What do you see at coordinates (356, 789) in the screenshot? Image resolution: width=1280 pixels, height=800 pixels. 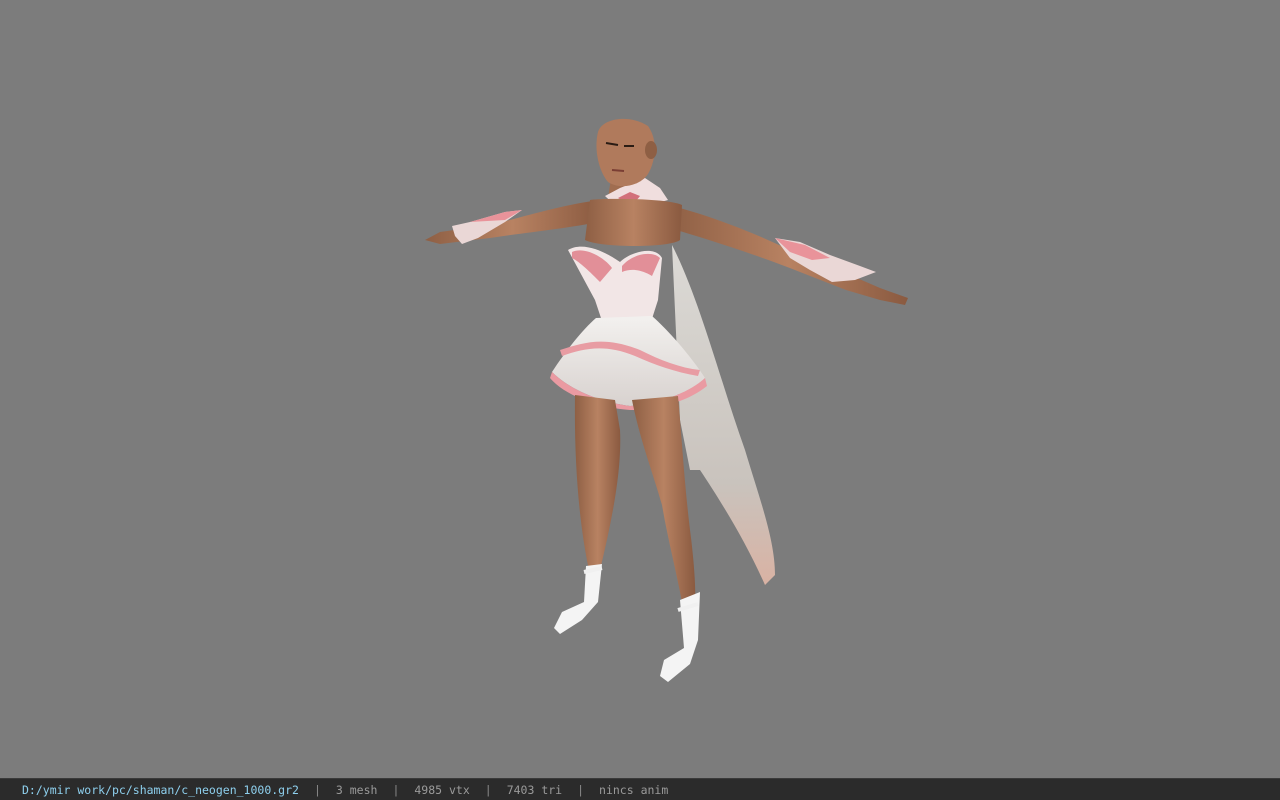 I see `mesh-count: 3 mesh` at bounding box center [356, 789].